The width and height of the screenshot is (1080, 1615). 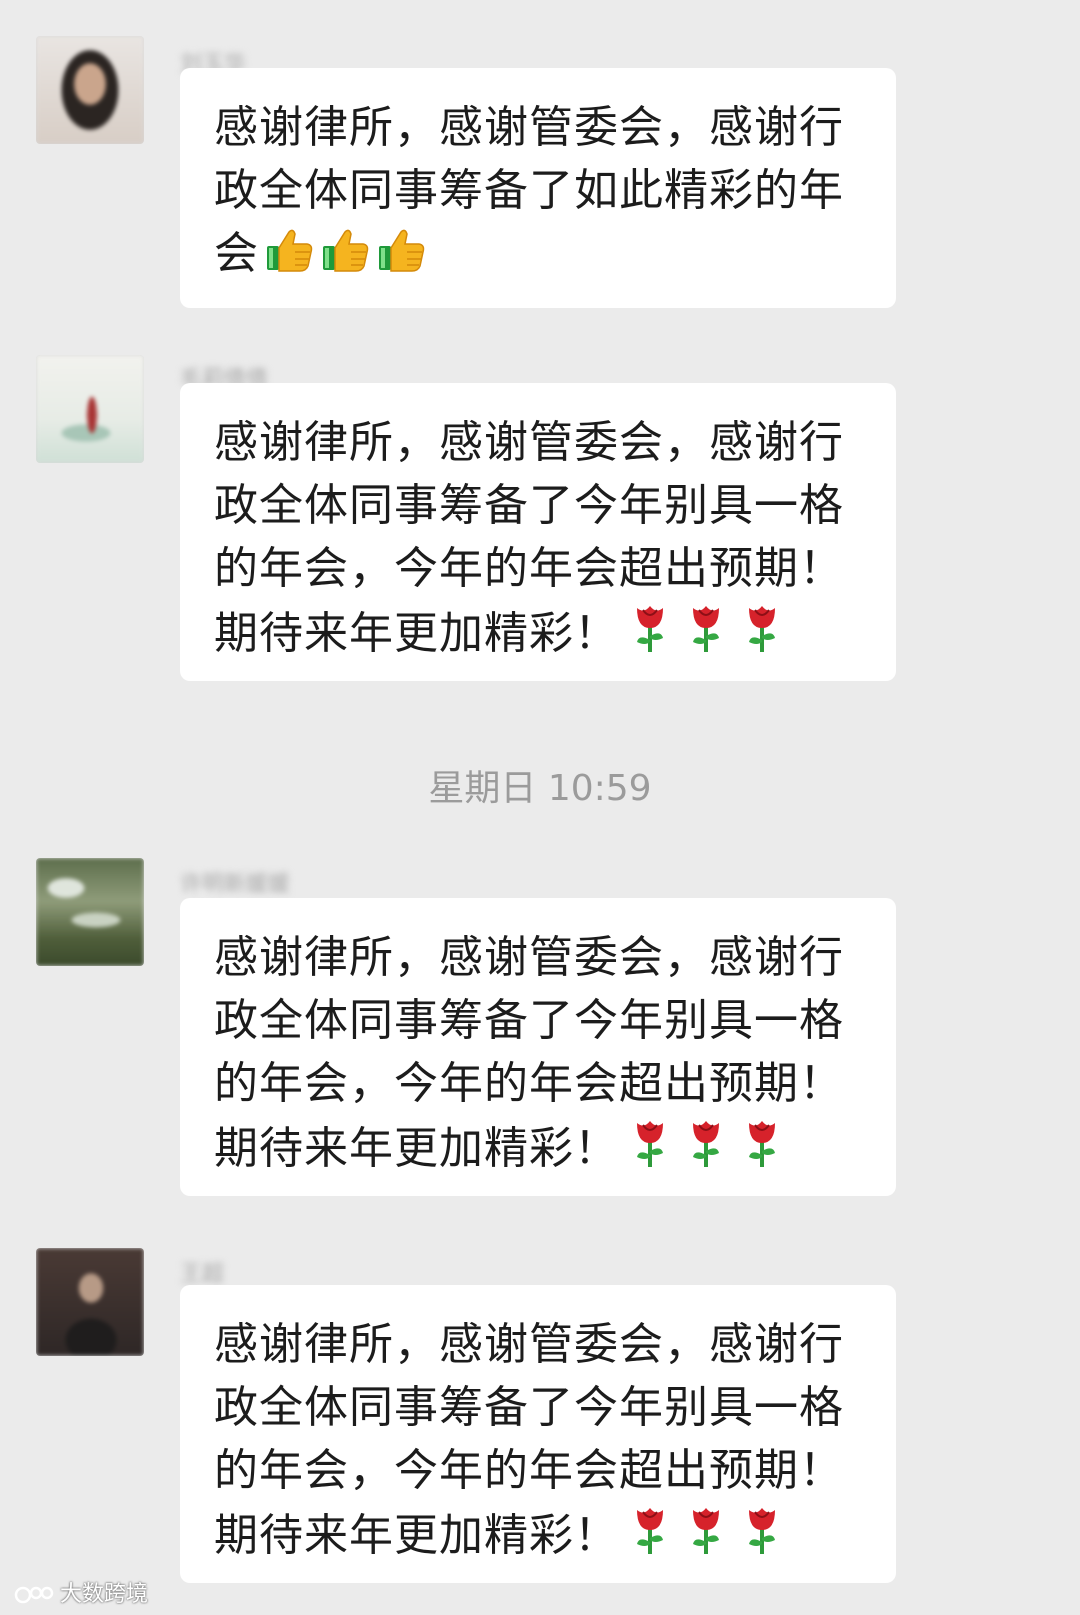 I want to click on watermark: 大数跨境, so click(x=81, y=1595).